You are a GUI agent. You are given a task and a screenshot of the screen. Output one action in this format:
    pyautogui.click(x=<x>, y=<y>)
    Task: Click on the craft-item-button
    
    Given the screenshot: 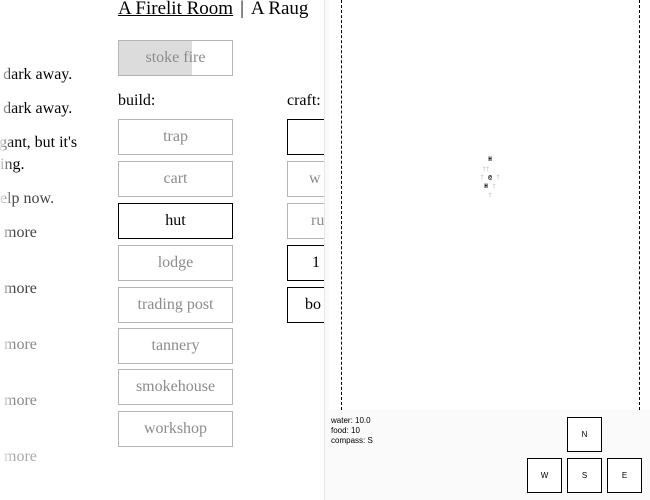 What is the action you would take?
    pyautogui.click(x=305, y=137)
    